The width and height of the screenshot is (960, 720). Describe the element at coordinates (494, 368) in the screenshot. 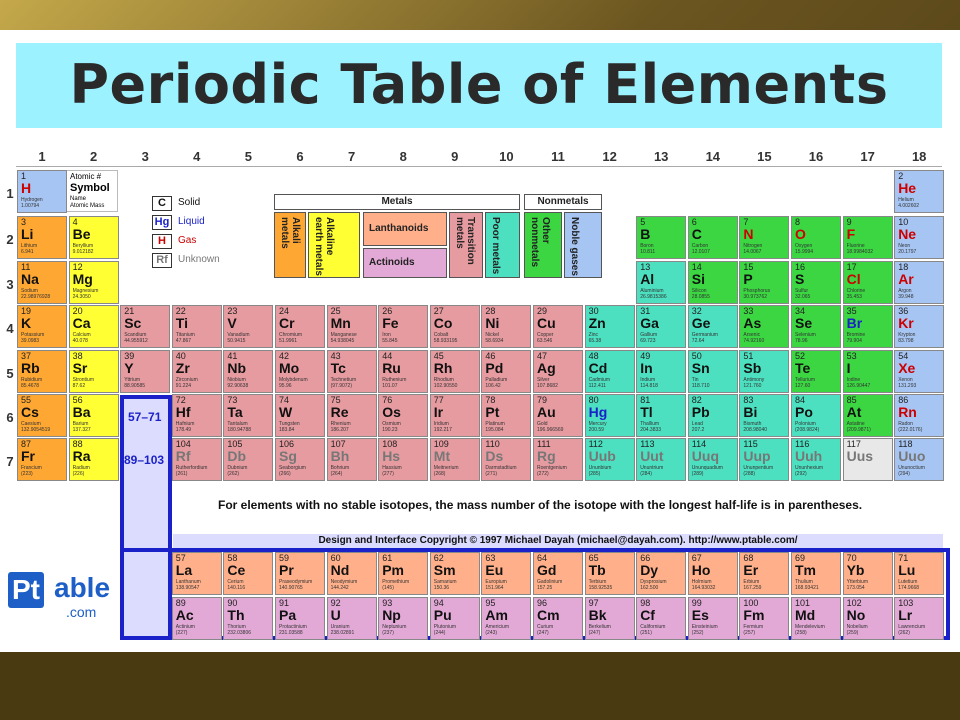

I see `element-symbol: Pd` at that location.